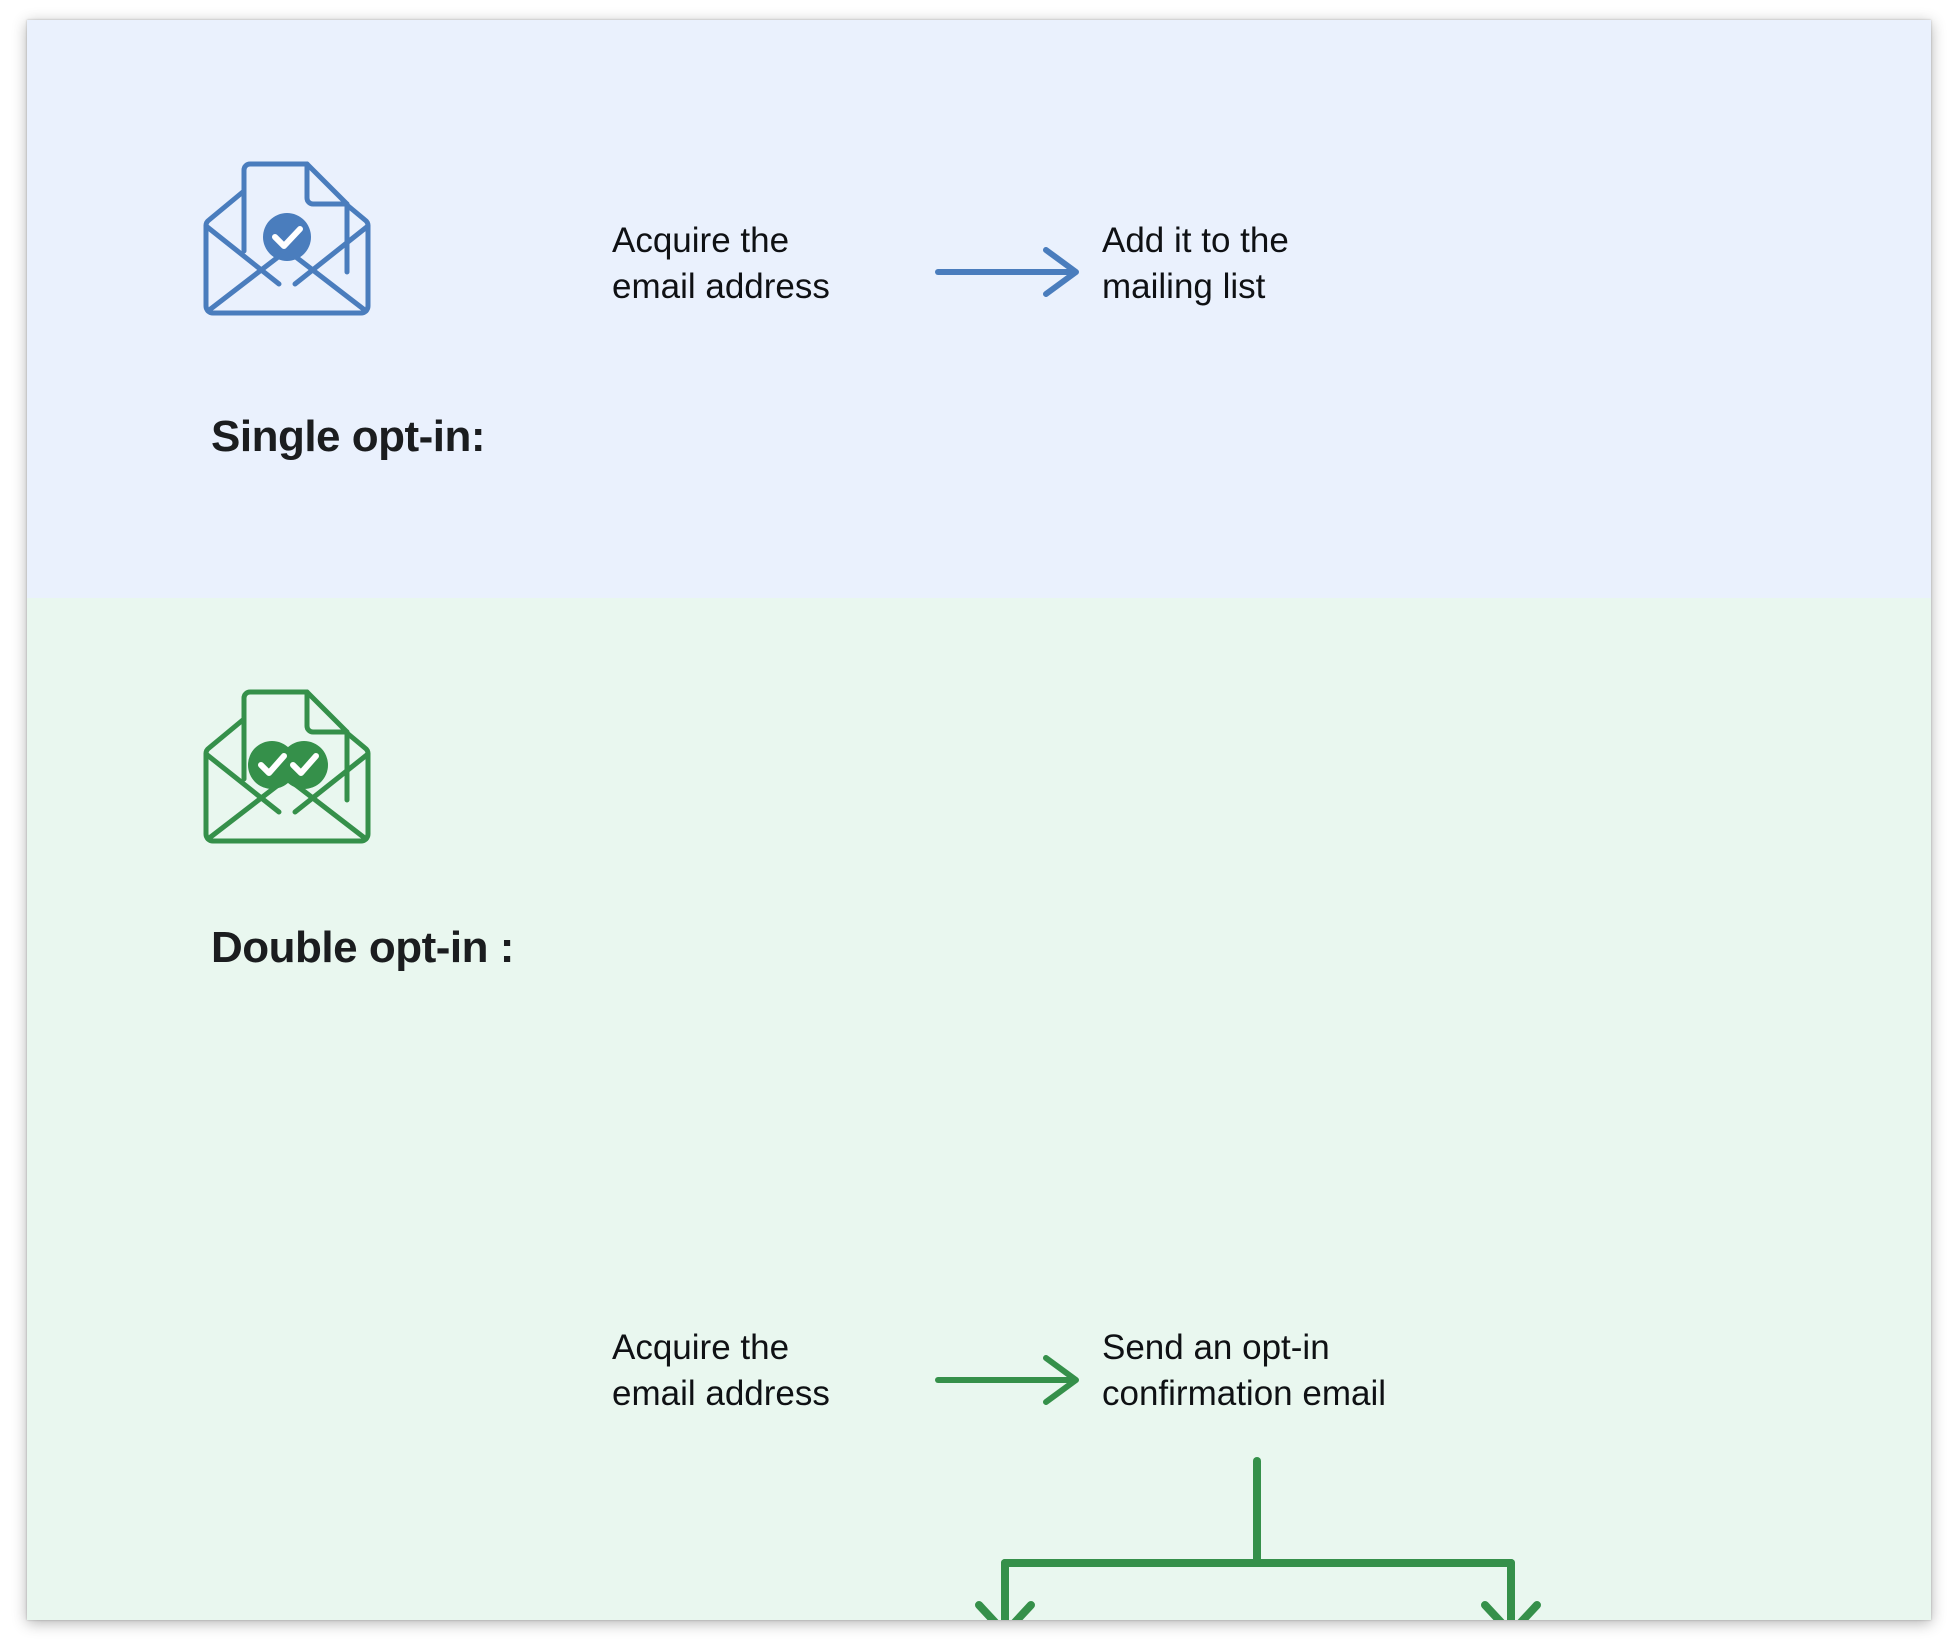 The image size is (1958, 1643). I want to click on double-opt-in-title: Double opt-in :, so click(362, 947).